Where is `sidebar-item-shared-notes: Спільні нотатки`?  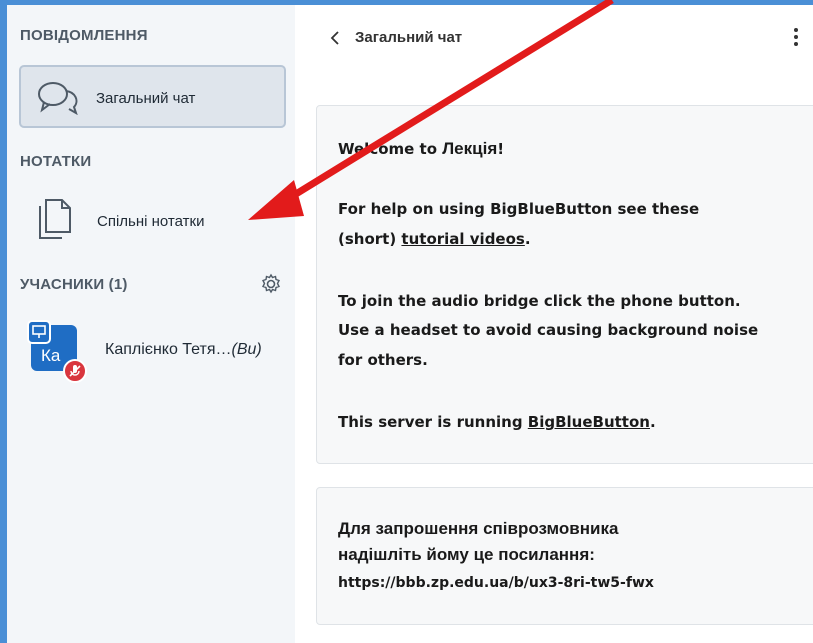 sidebar-item-shared-notes: Спільні нотатки is located at coordinates (152, 217).